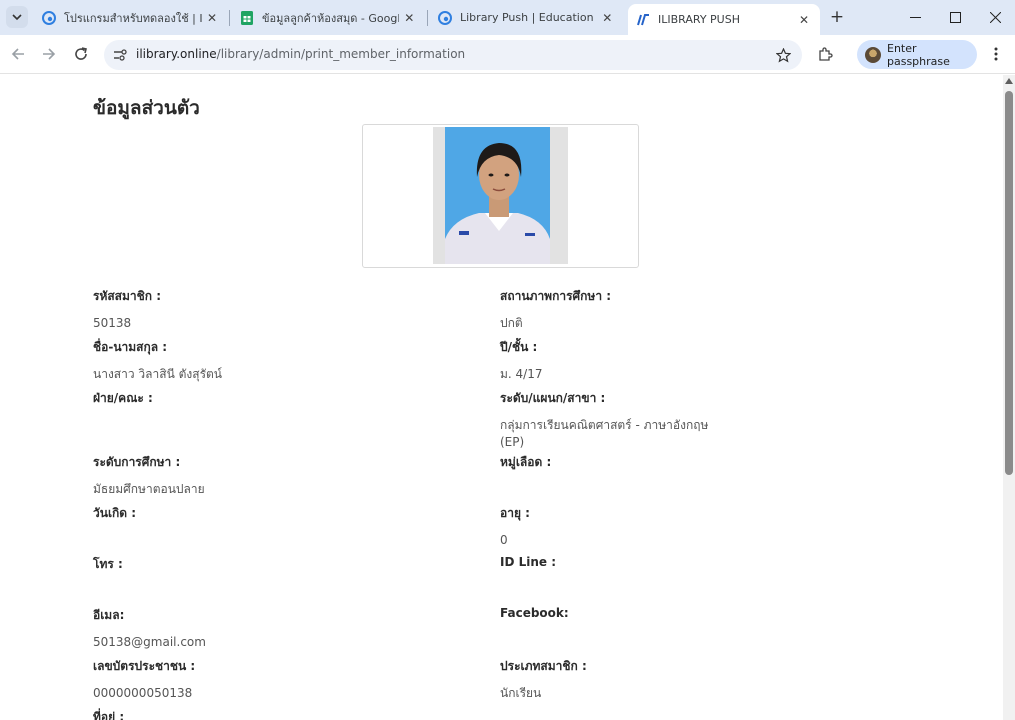  What do you see at coordinates (699, 19) in the screenshot?
I see `tab-title: ILIBRARY PUSH` at bounding box center [699, 19].